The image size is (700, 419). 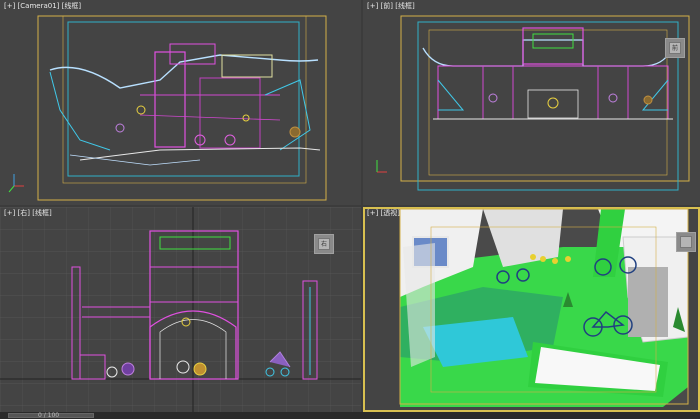 I want to click on navcube-front: 前, so click(x=675, y=48).